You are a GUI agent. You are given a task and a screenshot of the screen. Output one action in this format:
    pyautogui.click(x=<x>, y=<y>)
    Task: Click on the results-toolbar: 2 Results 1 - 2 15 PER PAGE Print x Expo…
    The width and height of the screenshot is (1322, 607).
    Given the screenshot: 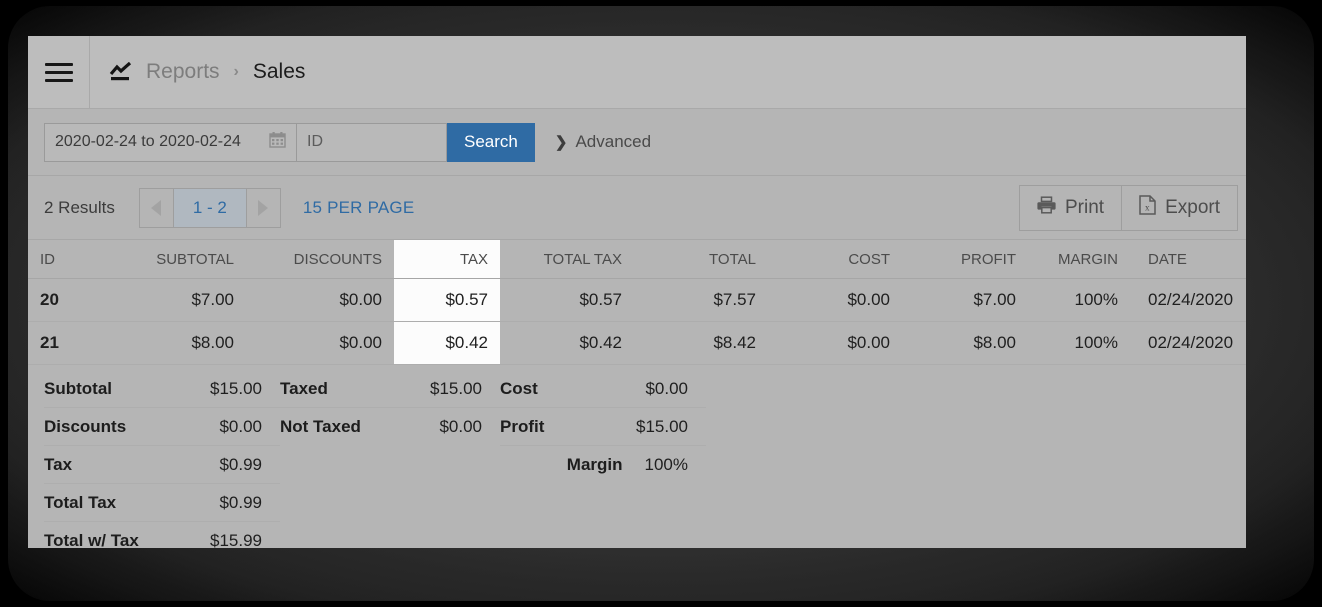 What is the action you would take?
    pyautogui.click(x=637, y=208)
    